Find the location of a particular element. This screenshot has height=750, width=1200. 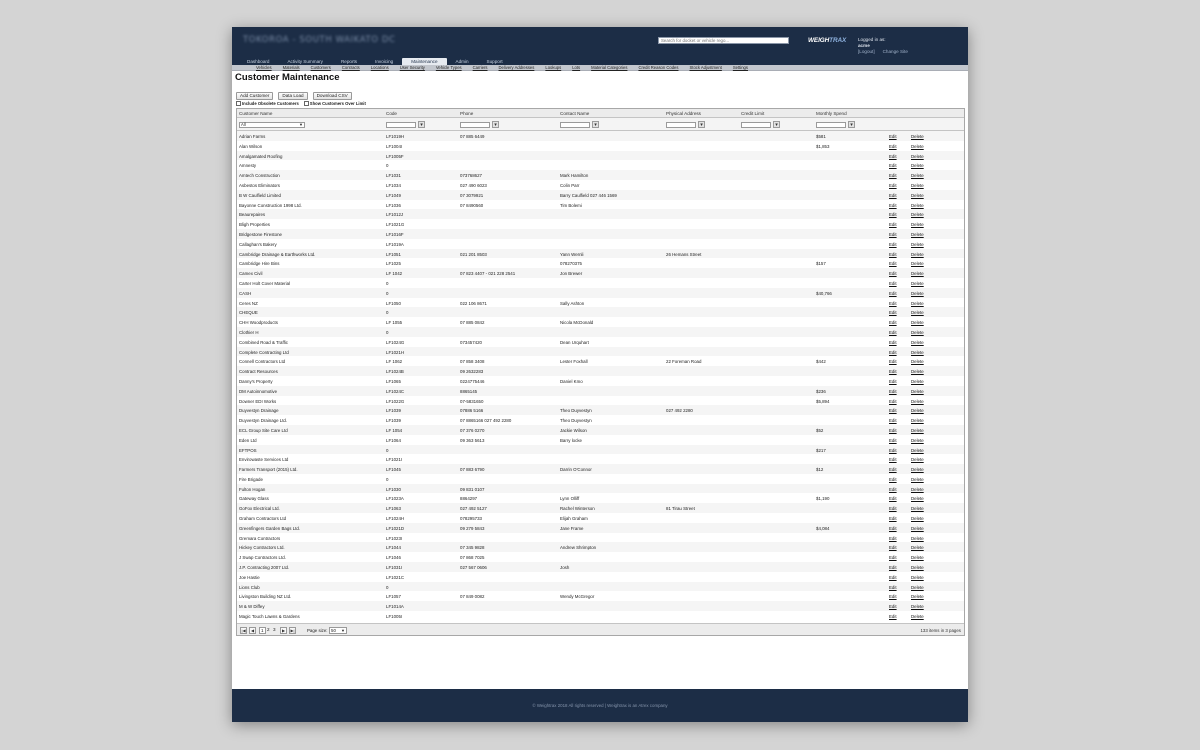

next-page-button: ▶ is located at coordinates (283, 630).